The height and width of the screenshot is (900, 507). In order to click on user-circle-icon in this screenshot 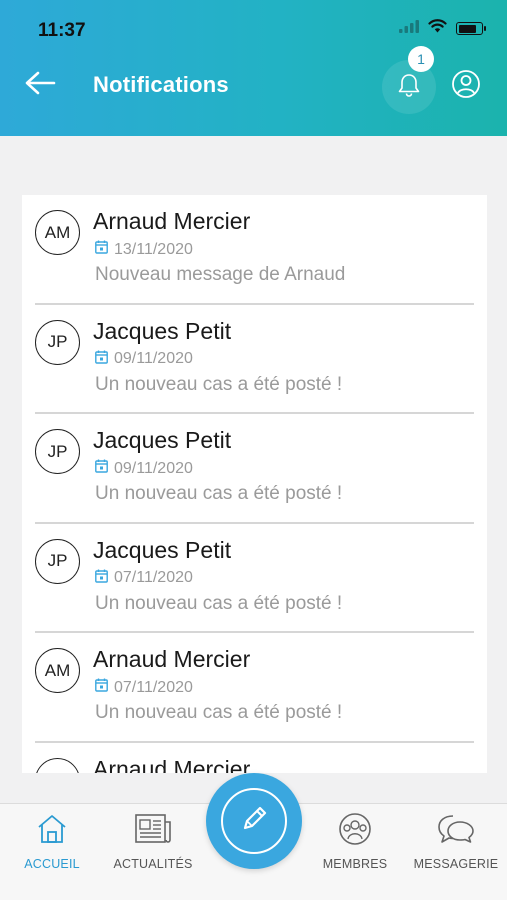, I will do `click(466, 86)`.